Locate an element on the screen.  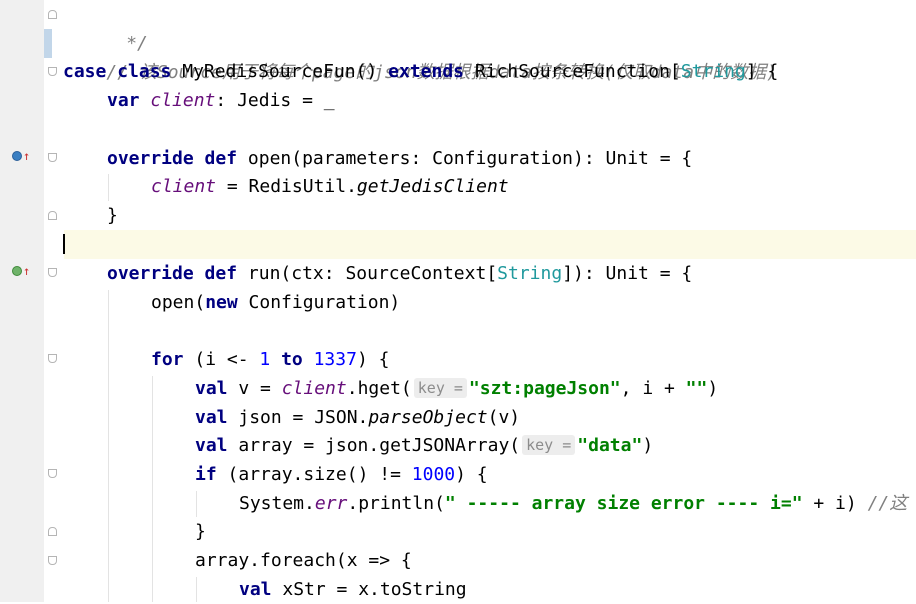
code-text: System. is located at coordinates (277, 503).